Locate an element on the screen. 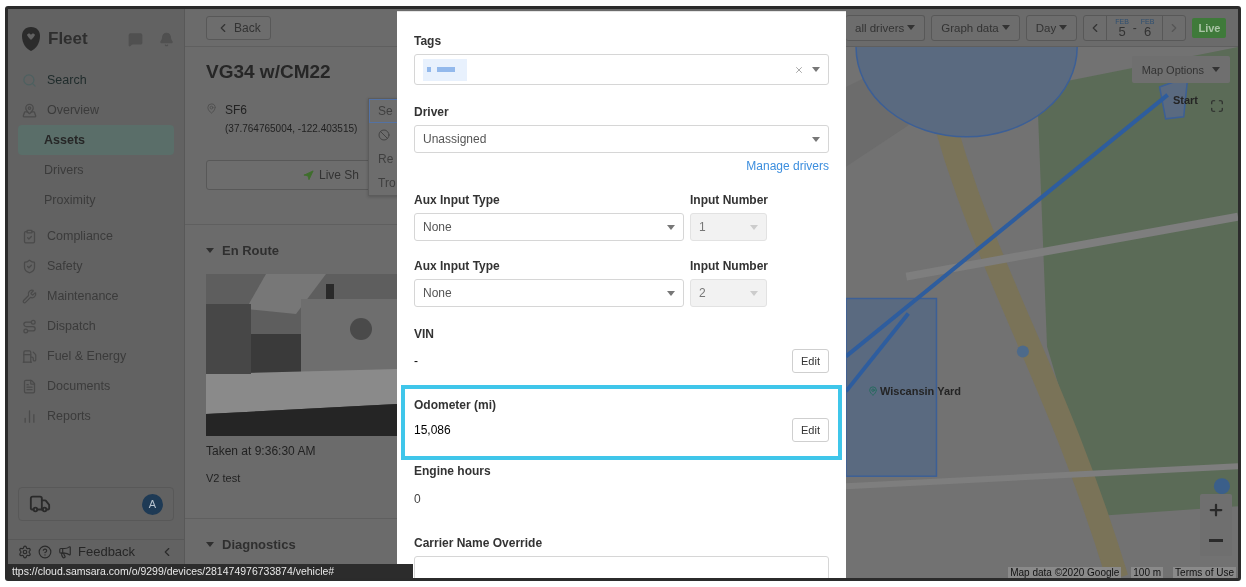 Image resolution: width=1246 pixels, height=587 pixels. coordinates: (37.764765004, -122.403515) is located at coordinates (291, 128).